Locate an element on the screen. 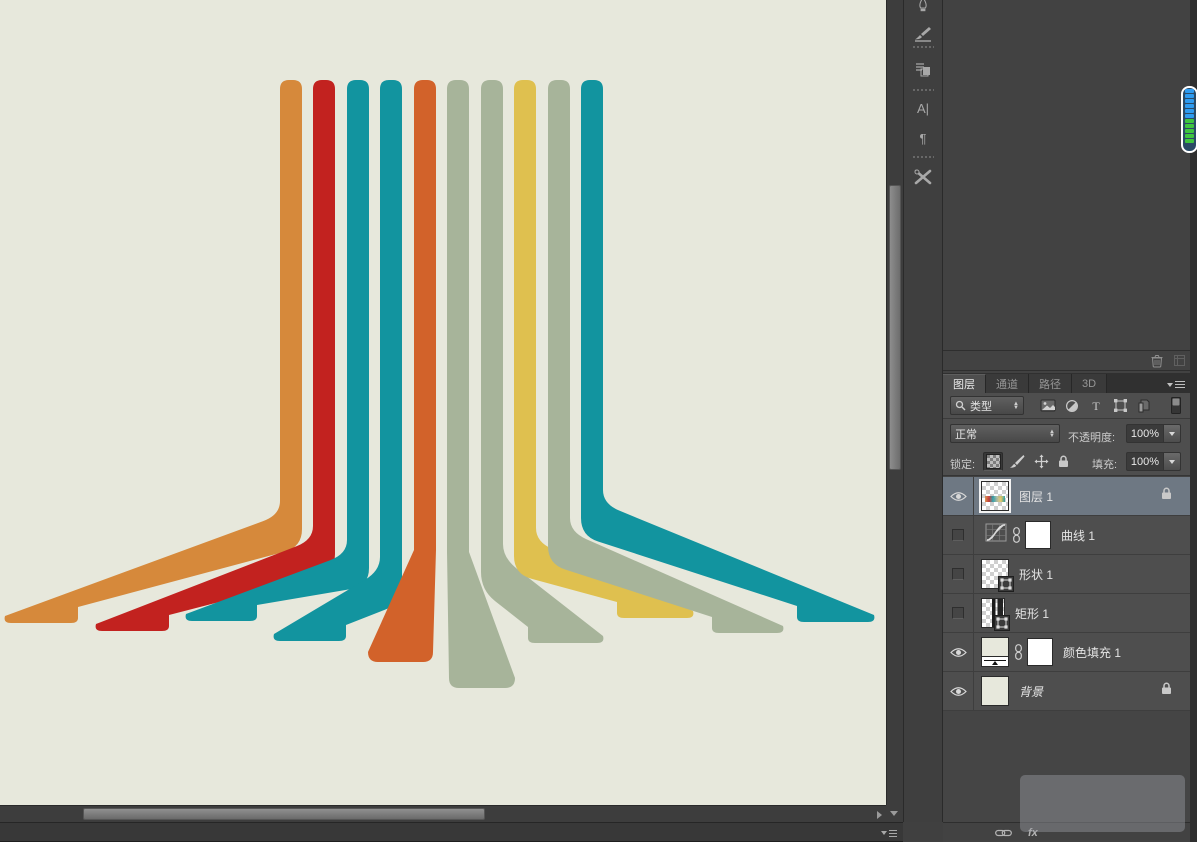  layer-name: 形状 1 is located at coordinates (1036, 574).